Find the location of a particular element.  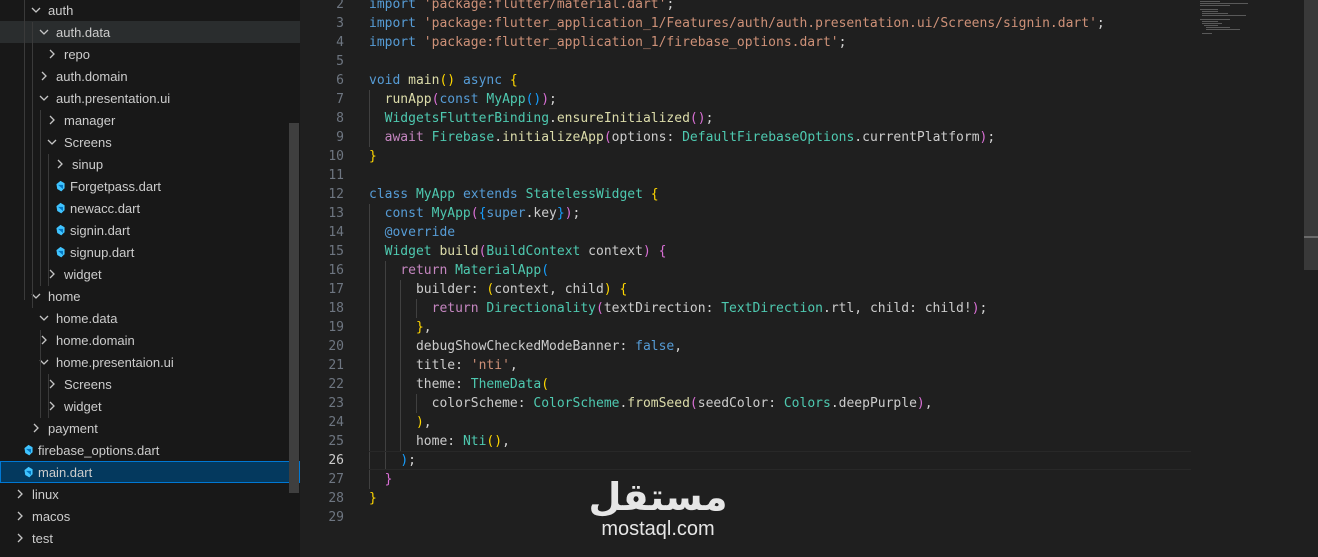

tree-file-item: Forgetpass.dart is located at coordinates (150, 186).